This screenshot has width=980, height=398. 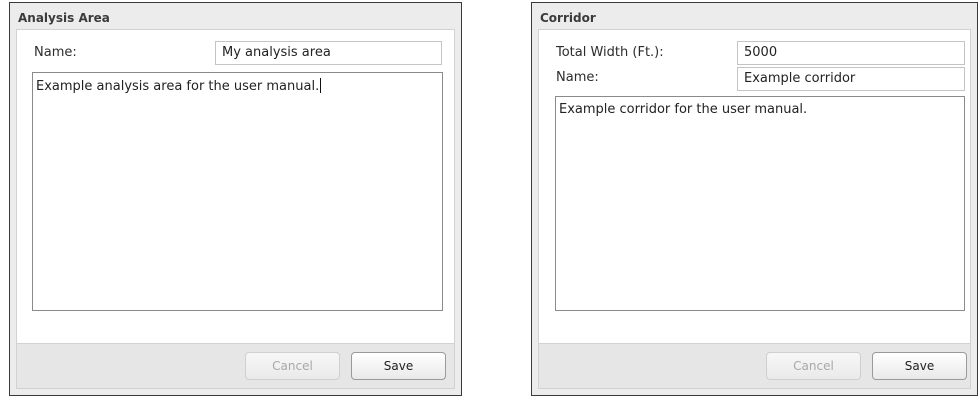 I want to click on name-field: Example corridor, so click(x=851, y=79).